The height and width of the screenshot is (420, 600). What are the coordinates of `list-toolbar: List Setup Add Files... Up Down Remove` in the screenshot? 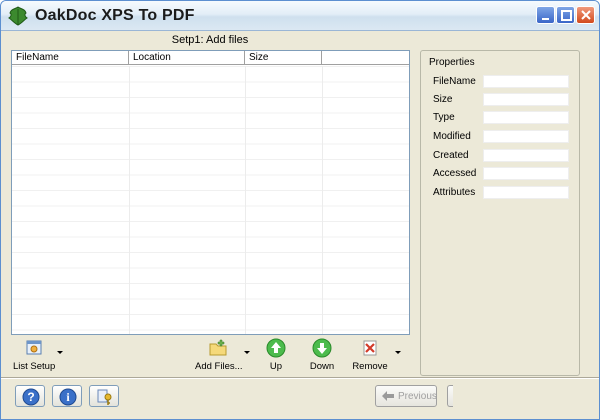 It's located at (210, 354).